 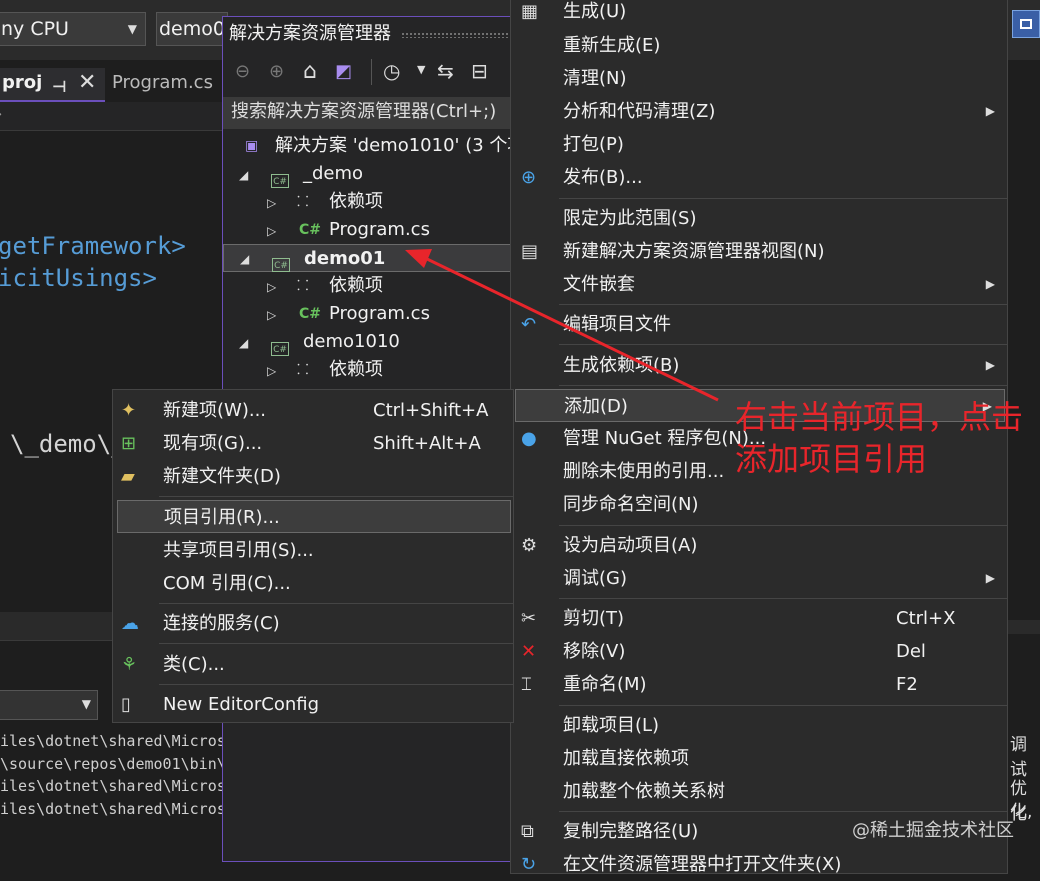 What do you see at coordinates (831, 459) in the screenshot?
I see `annotation-text-line2: 添加项目引用` at bounding box center [831, 459].